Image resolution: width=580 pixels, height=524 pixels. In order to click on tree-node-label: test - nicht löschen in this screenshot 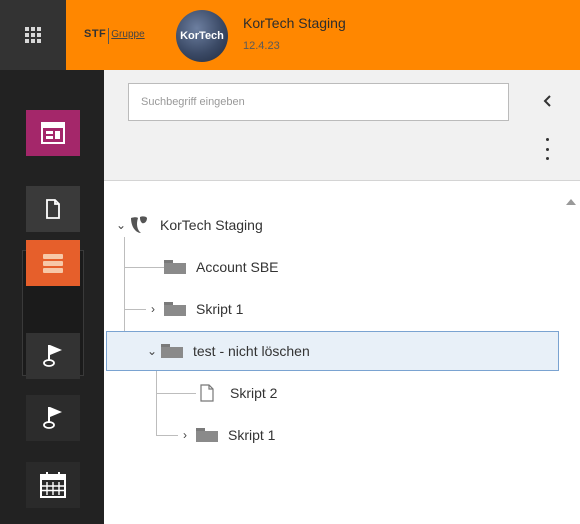, I will do `click(251, 351)`.